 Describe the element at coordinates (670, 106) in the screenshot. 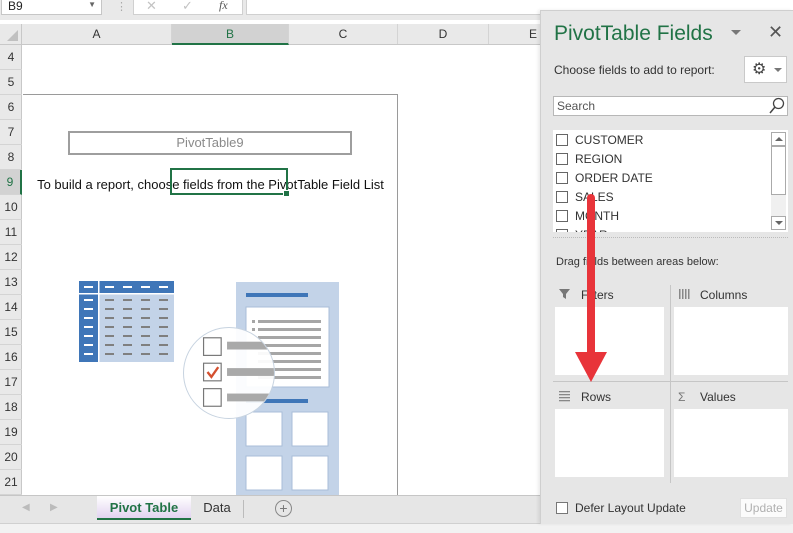

I see `field-search-input: Search` at that location.